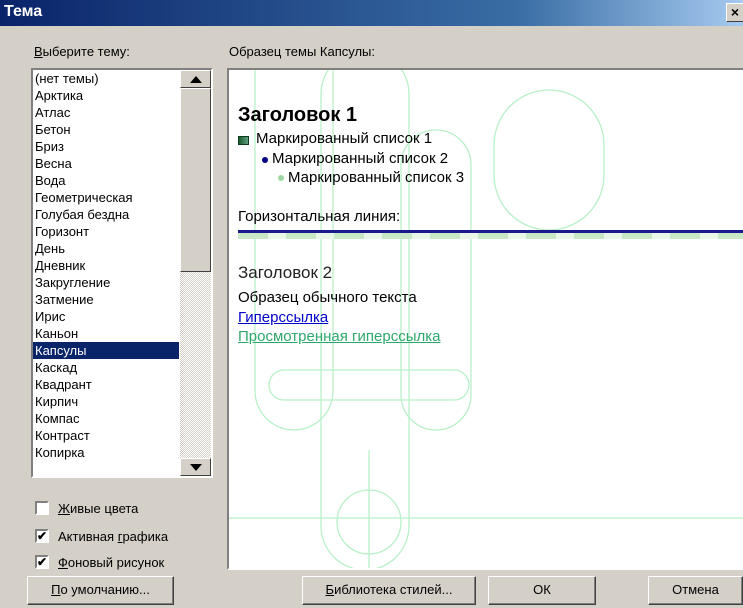 This screenshot has width=743, height=608. Describe the element at coordinates (195, 180) in the screenshot. I see `scroll-thumb` at that location.